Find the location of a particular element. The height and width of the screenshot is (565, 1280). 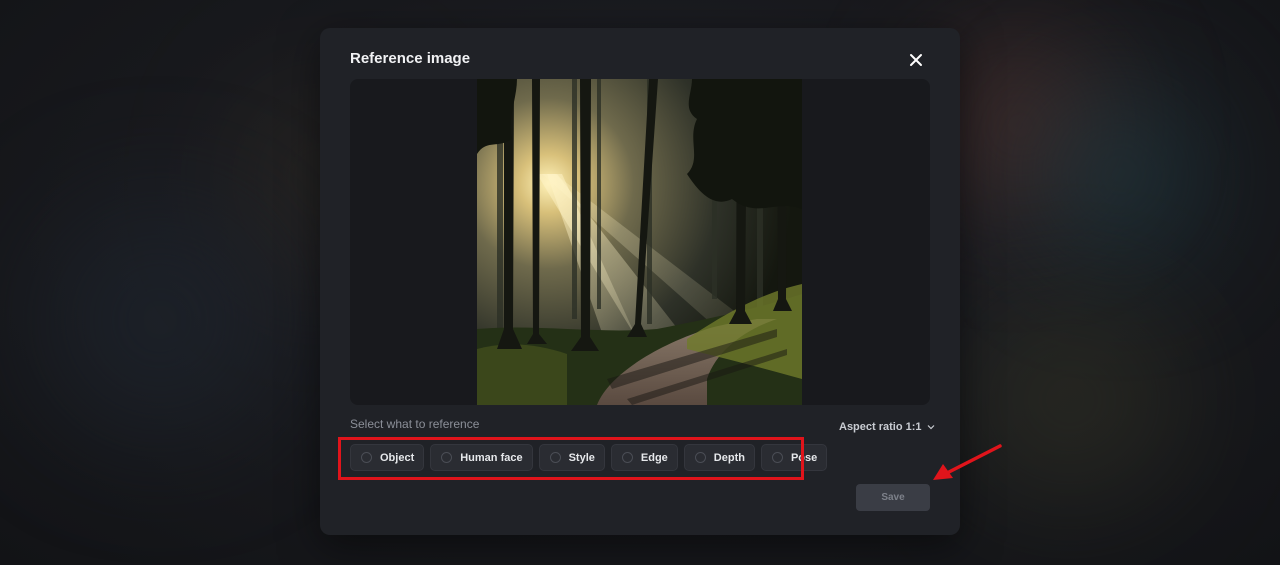

option-human-face: Human face is located at coordinates (481, 457).